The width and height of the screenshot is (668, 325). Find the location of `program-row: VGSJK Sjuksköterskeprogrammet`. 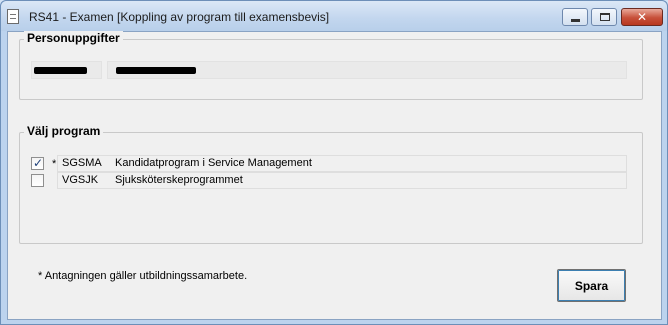

program-row: VGSJK Sjuksköterskeprogrammet is located at coordinates (342, 180).